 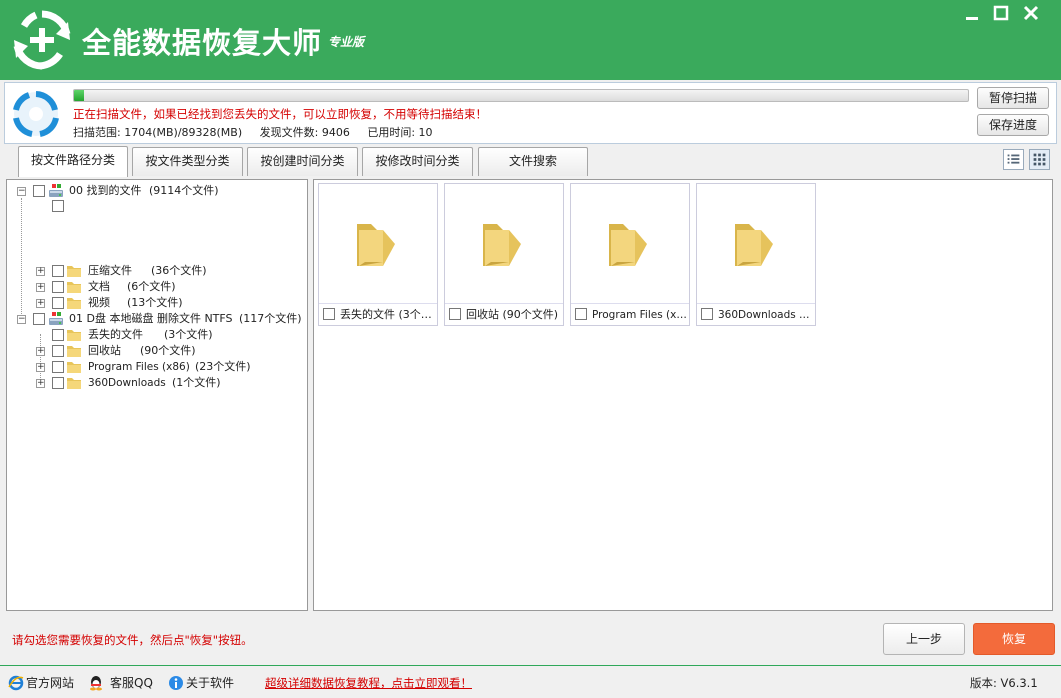 I want to click on tree-label: Program Files (x86), so click(x=139, y=367).